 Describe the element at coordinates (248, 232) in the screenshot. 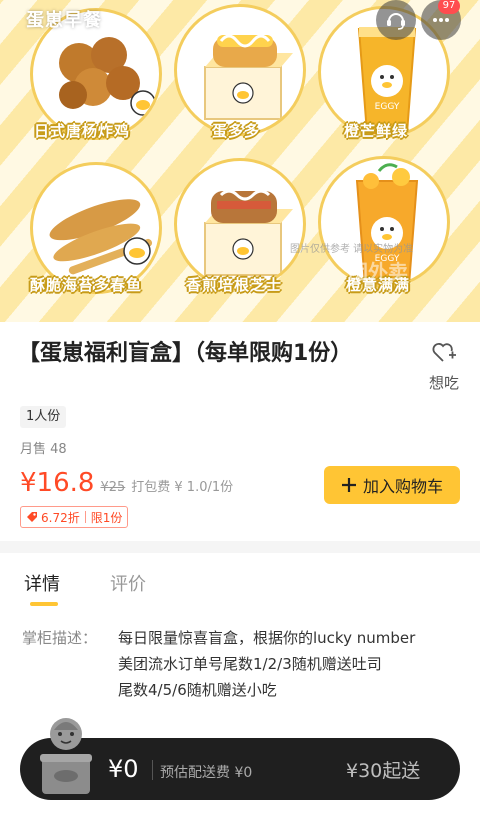

I see `bacon-sandwich-icon` at that location.